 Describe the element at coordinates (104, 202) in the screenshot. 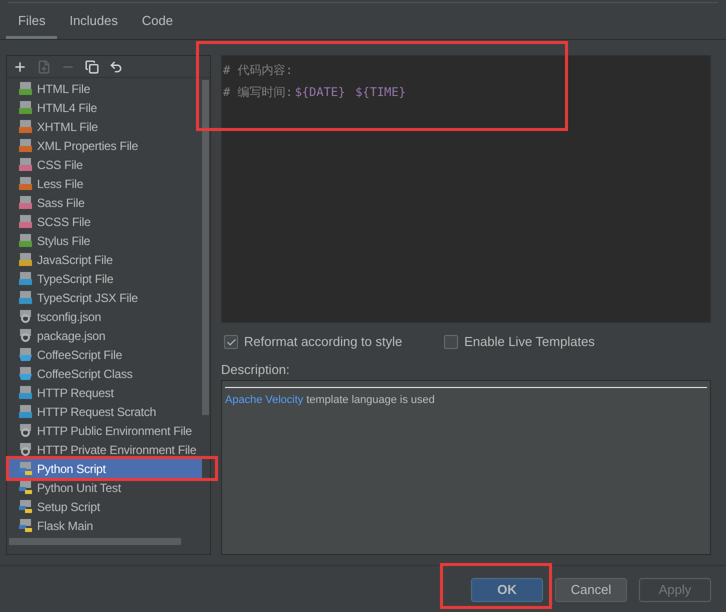

I see `template-item: Sass File` at that location.